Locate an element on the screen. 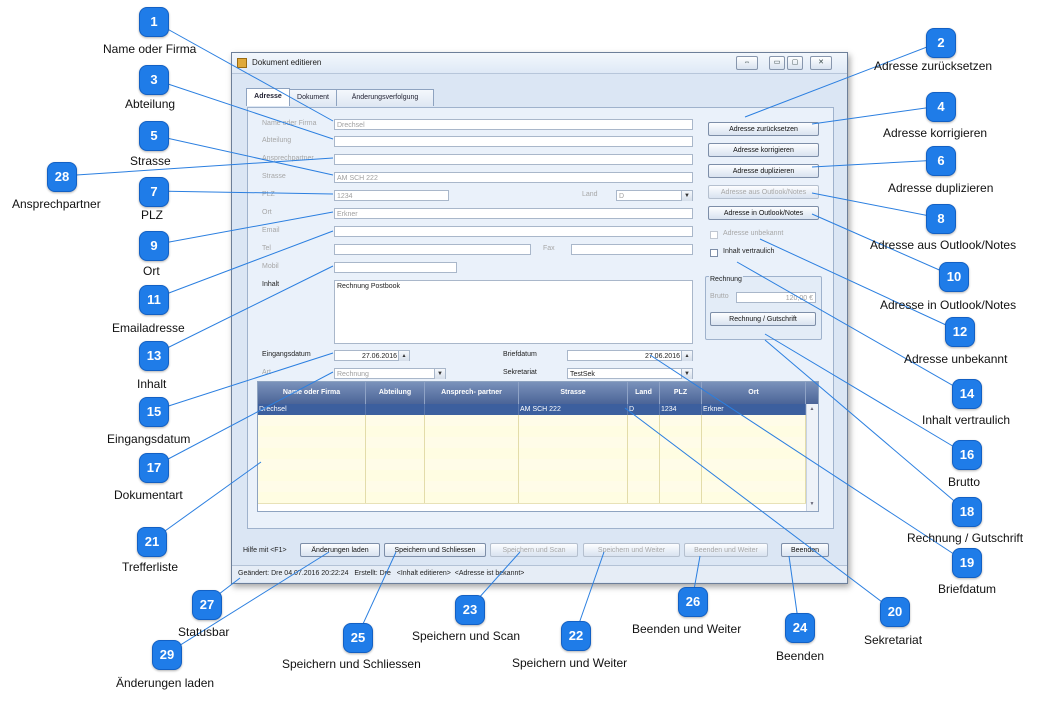  callout-number-badge: 1 is located at coordinates (154, 22).